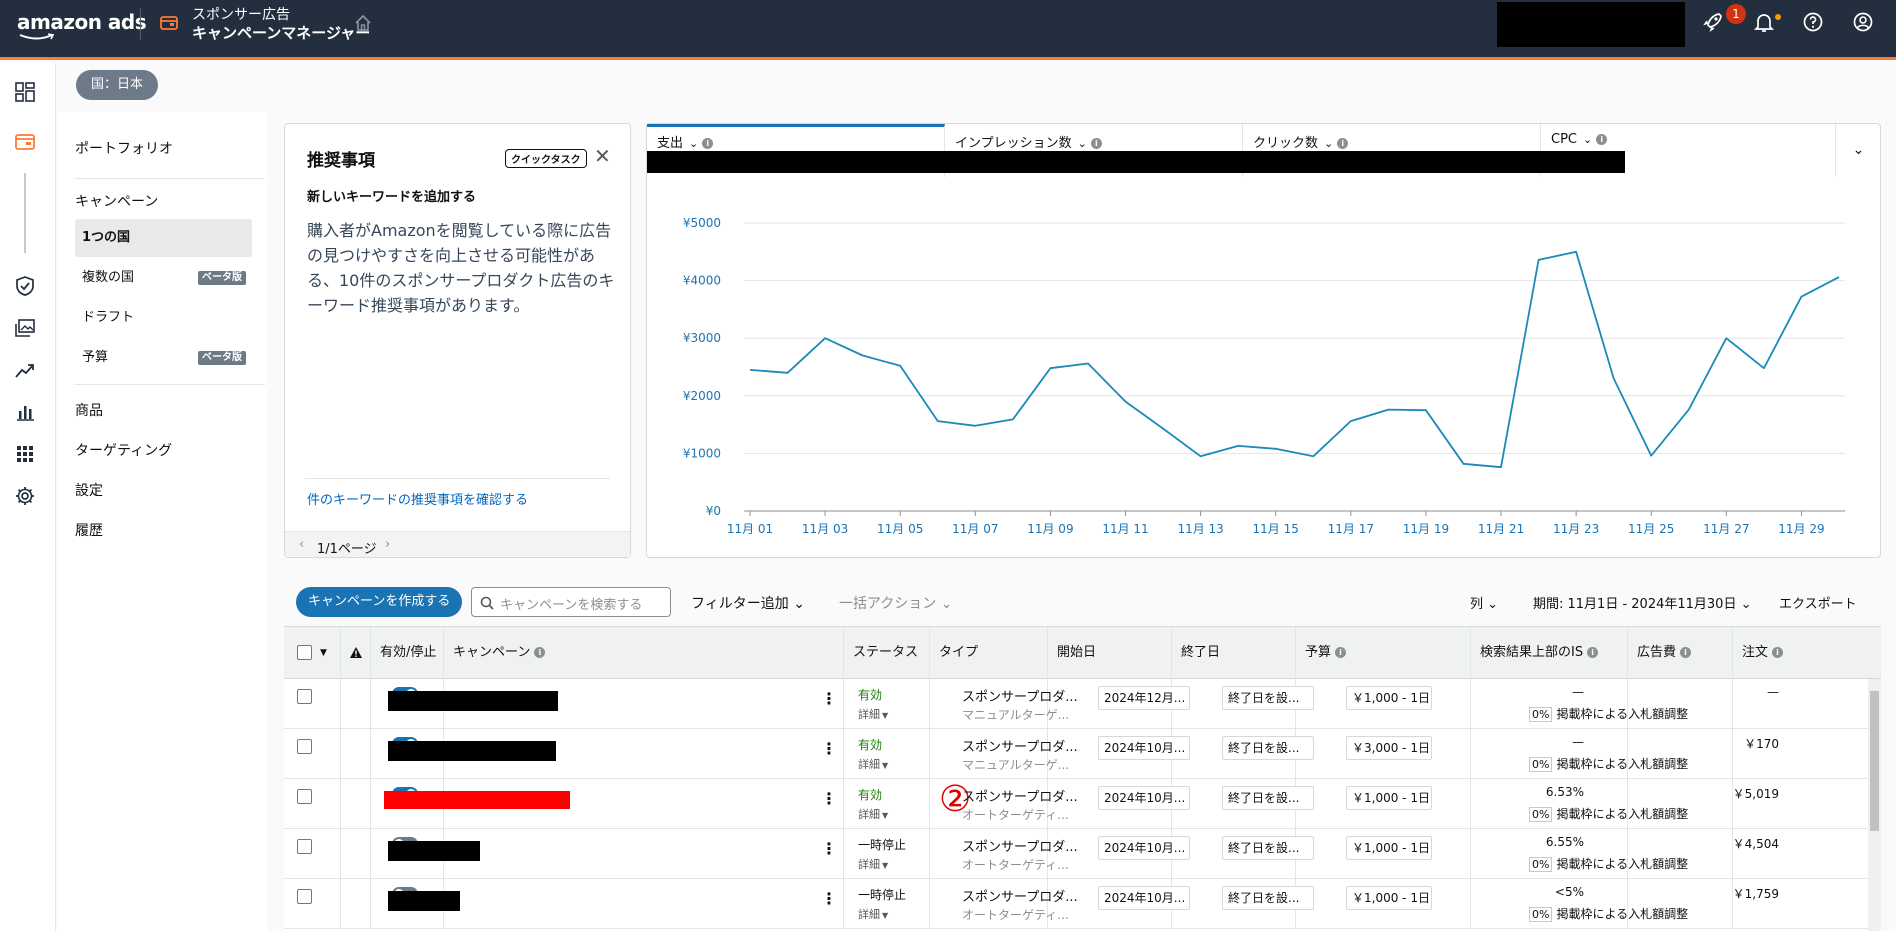 This screenshot has height=931, width=1896. What do you see at coordinates (163, 278) in the screenshot?
I see `sidebar-item-multi-country: 複数の国 ベータ版` at bounding box center [163, 278].